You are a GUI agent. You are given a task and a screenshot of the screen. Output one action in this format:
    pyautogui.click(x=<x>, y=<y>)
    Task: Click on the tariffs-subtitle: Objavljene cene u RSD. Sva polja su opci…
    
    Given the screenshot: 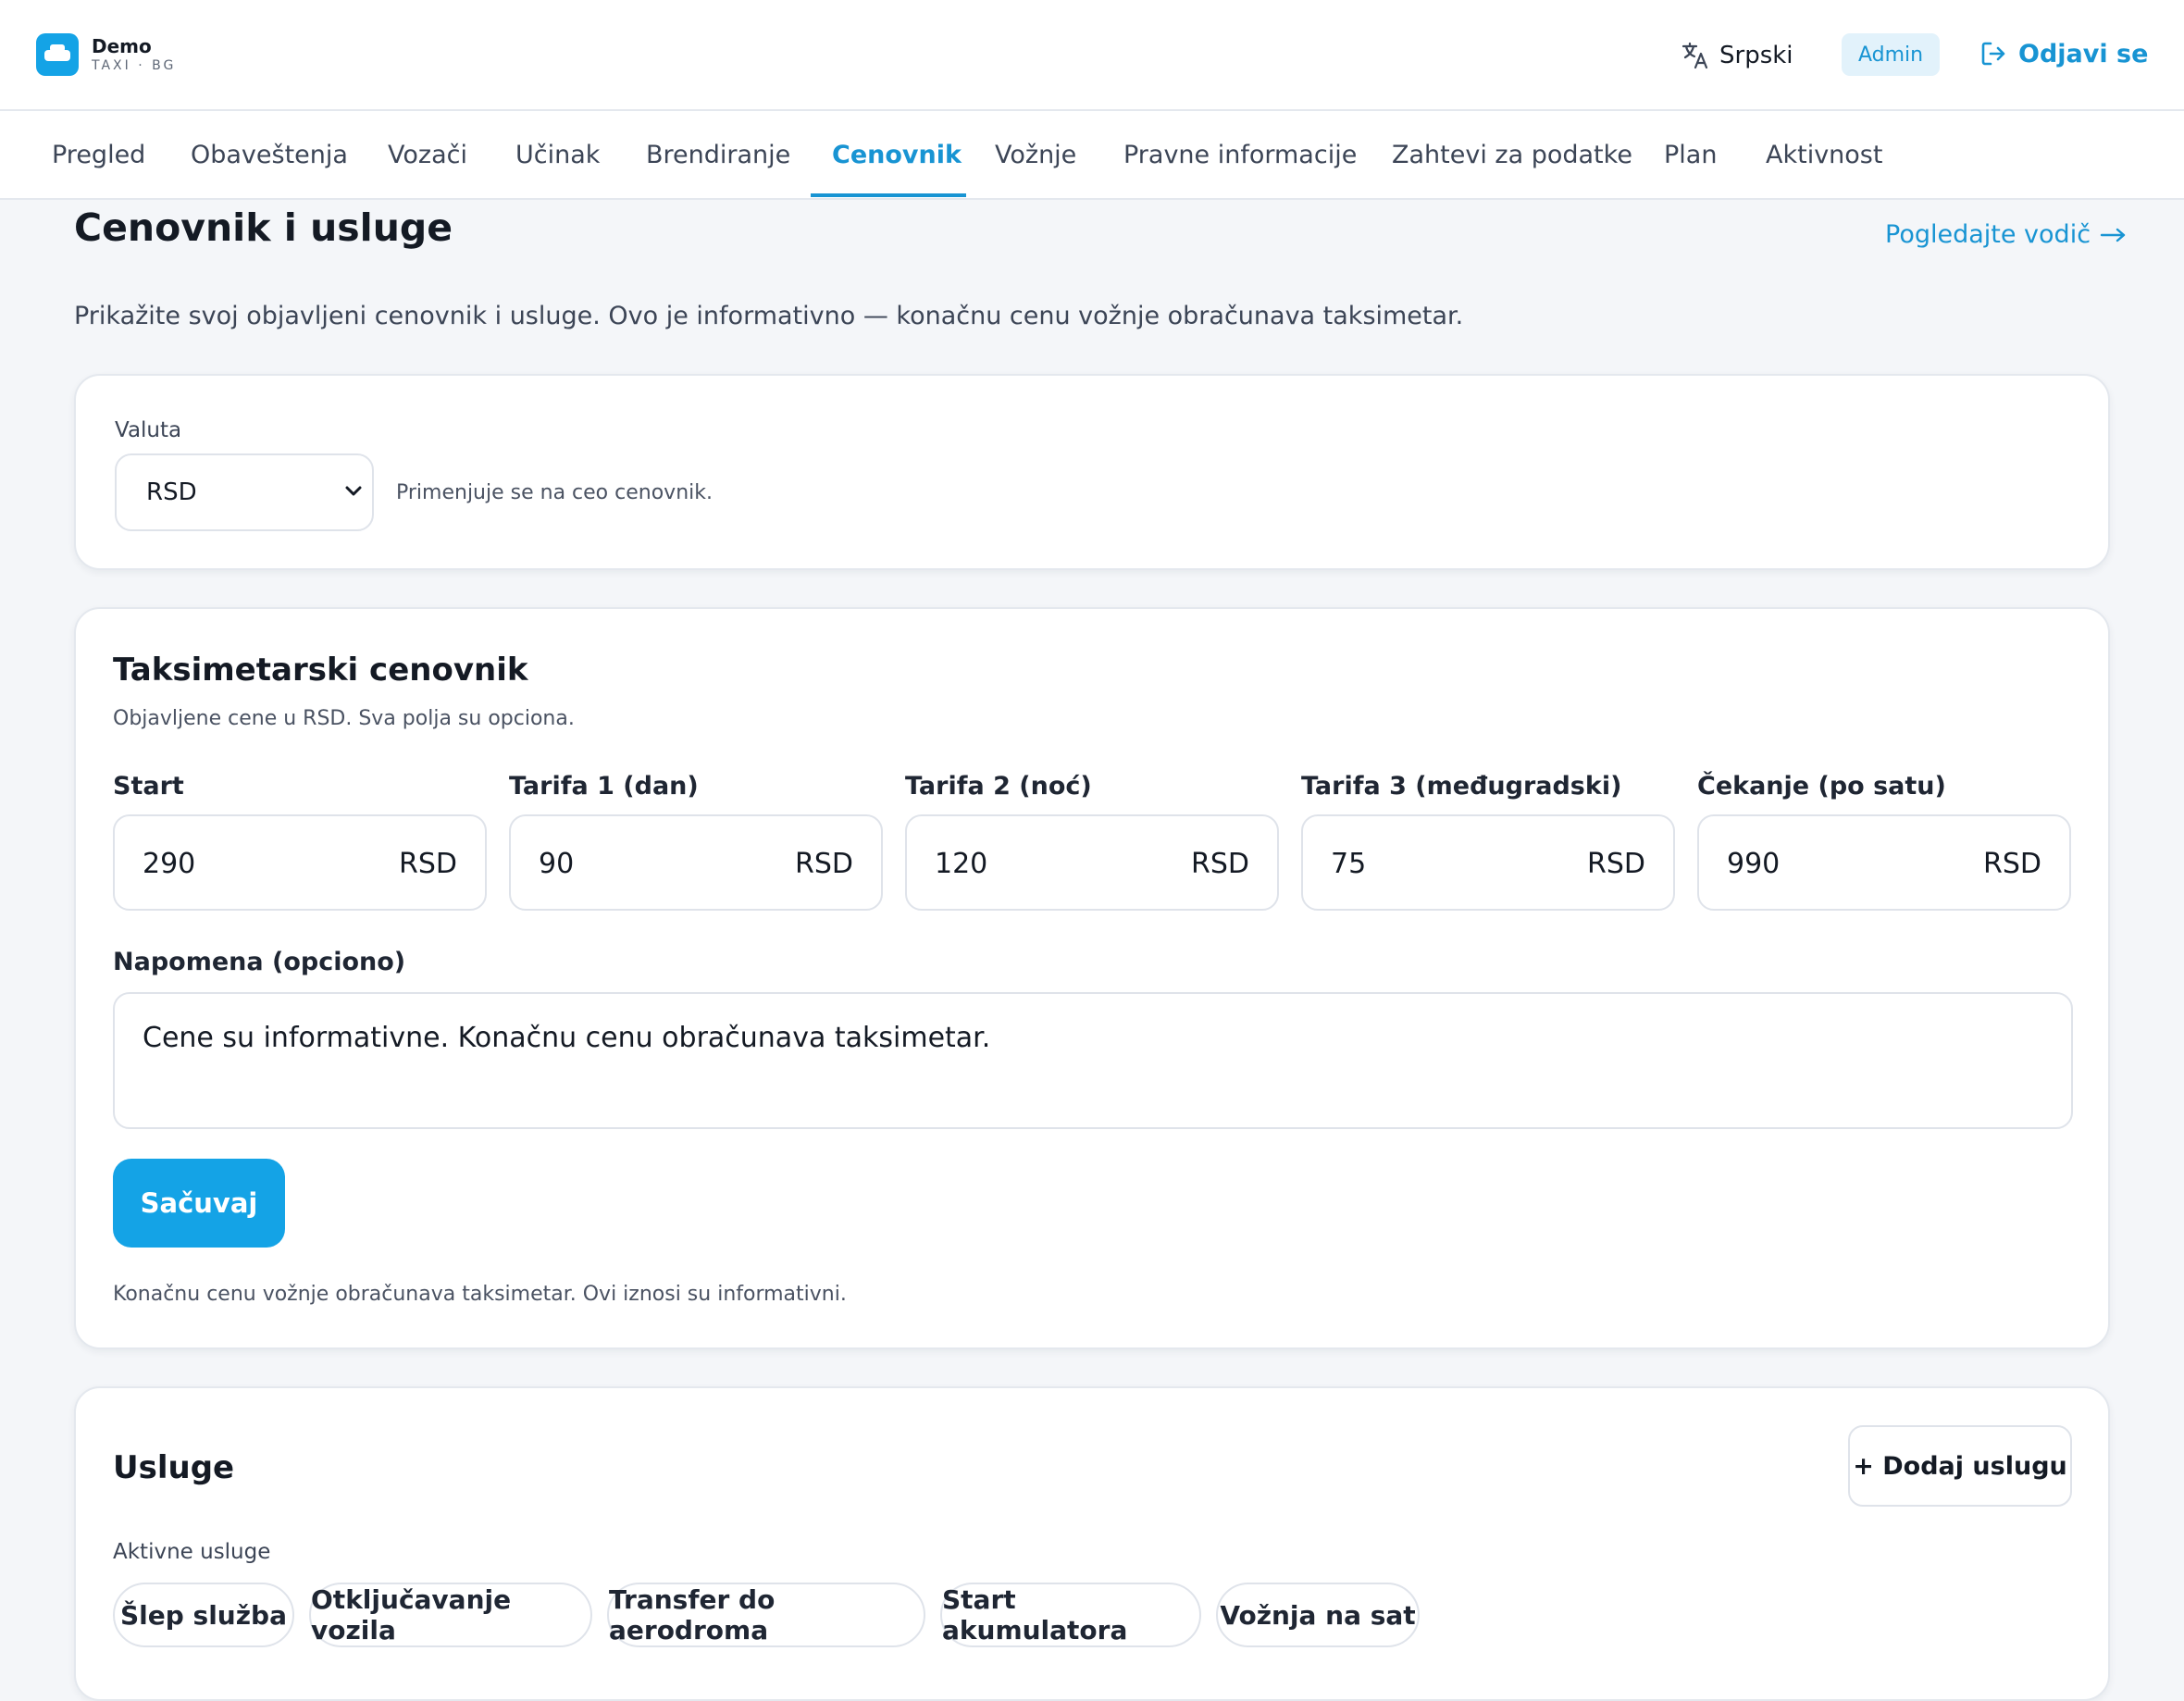 What is the action you would take?
    pyautogui.click(x=344, y=718)
    